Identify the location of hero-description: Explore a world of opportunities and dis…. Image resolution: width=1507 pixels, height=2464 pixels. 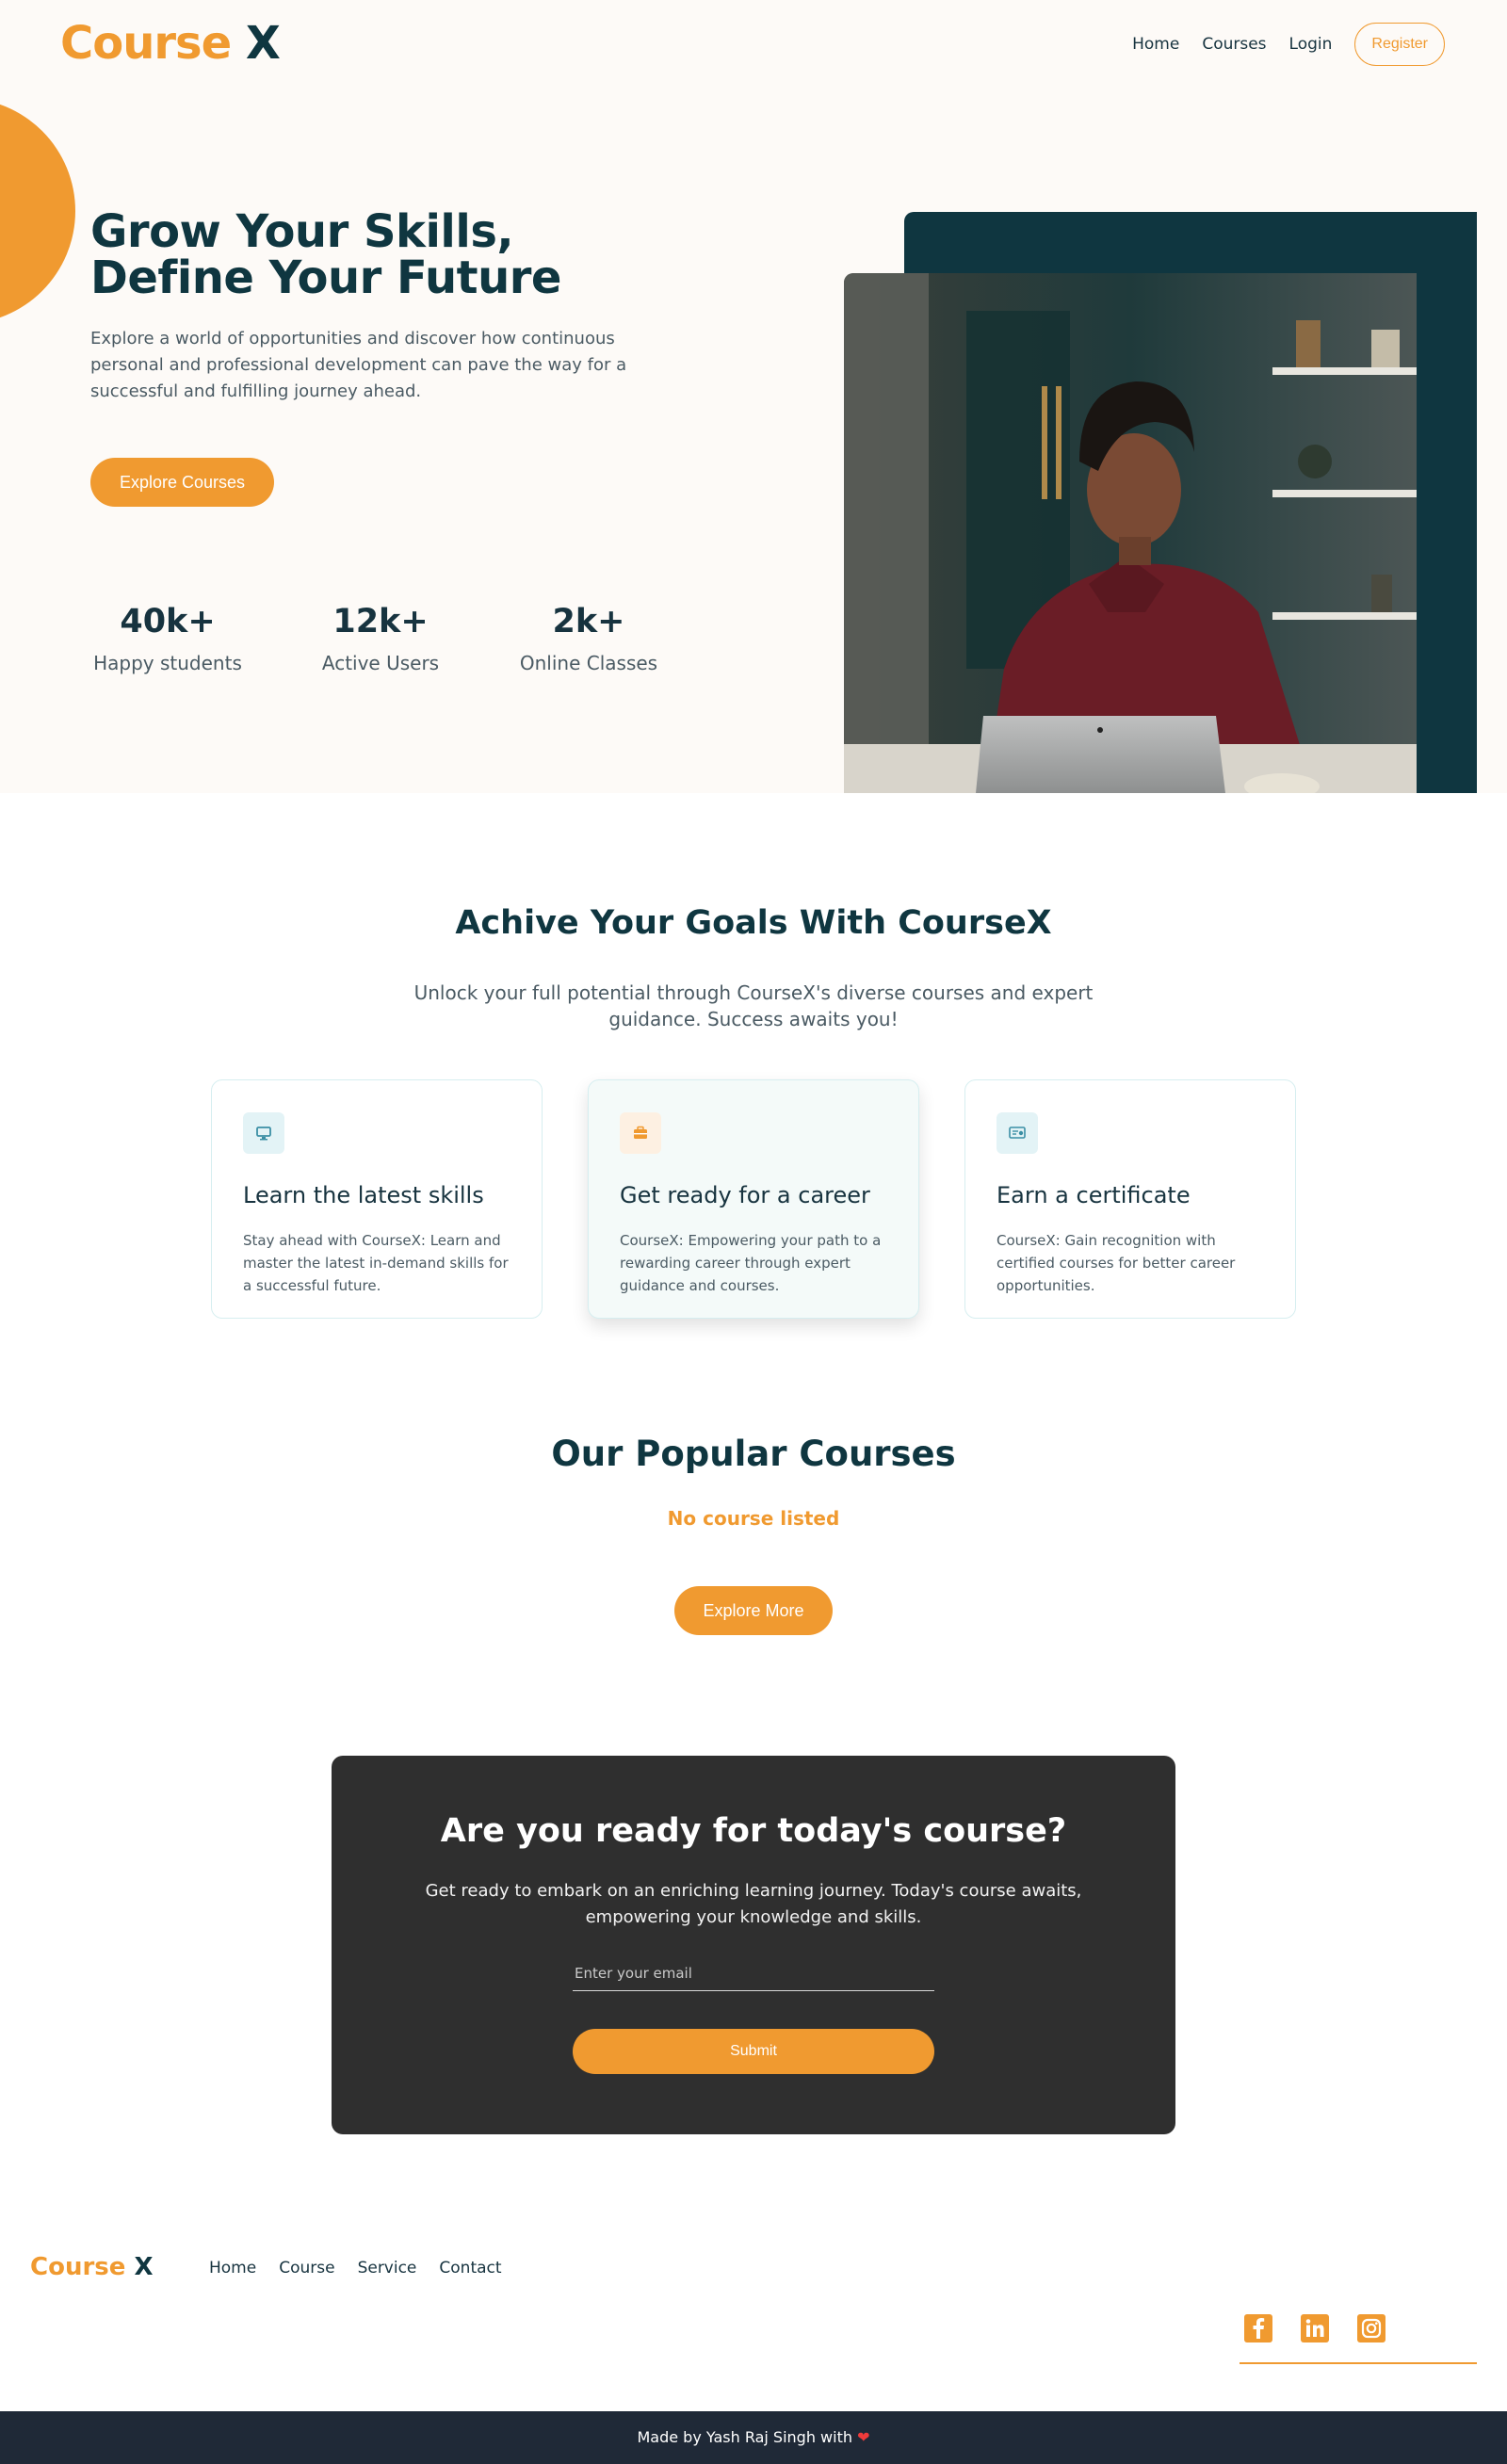
(358, 365).